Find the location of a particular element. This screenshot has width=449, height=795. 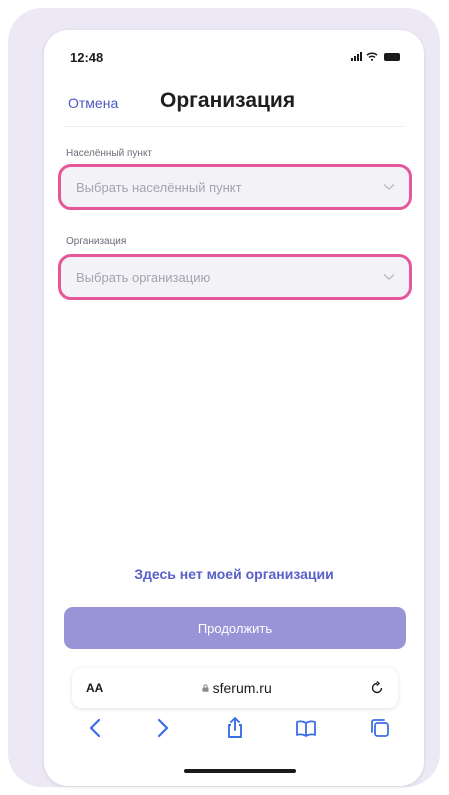

tabs-icon is located at coordinates (380, 728).